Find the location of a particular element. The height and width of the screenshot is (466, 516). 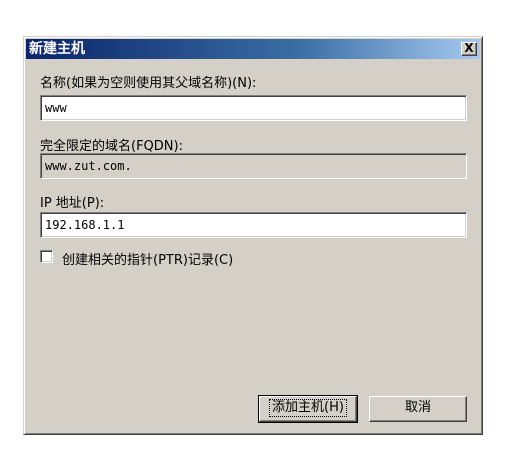

close-icon: X is located at coordinates (469, 48).